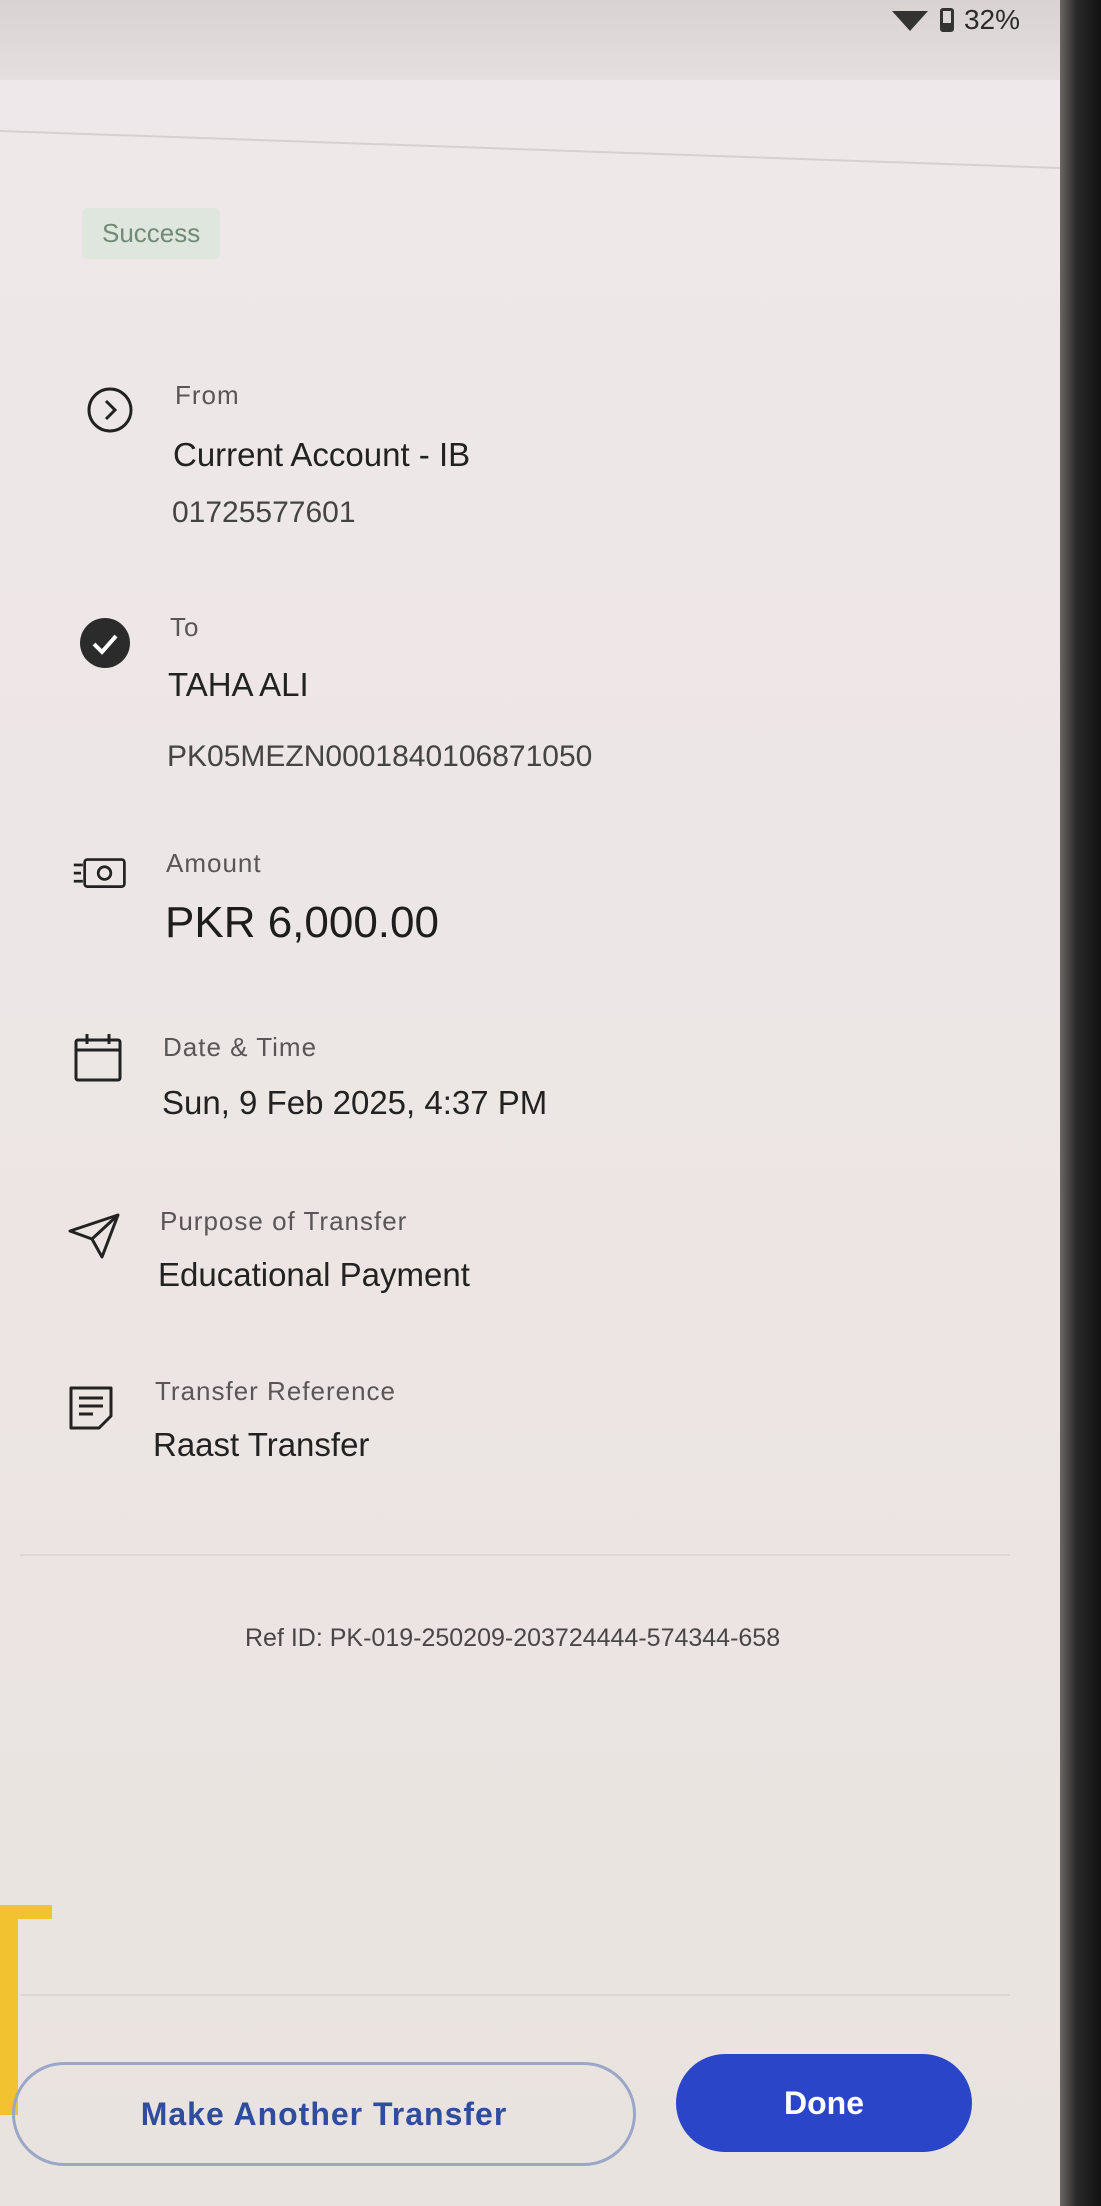 The height and width of the screenshot is (2206, 1101). Describe the element at coordinates (151, 233) in the screenshot. I see `status-badge: Success` at that location.